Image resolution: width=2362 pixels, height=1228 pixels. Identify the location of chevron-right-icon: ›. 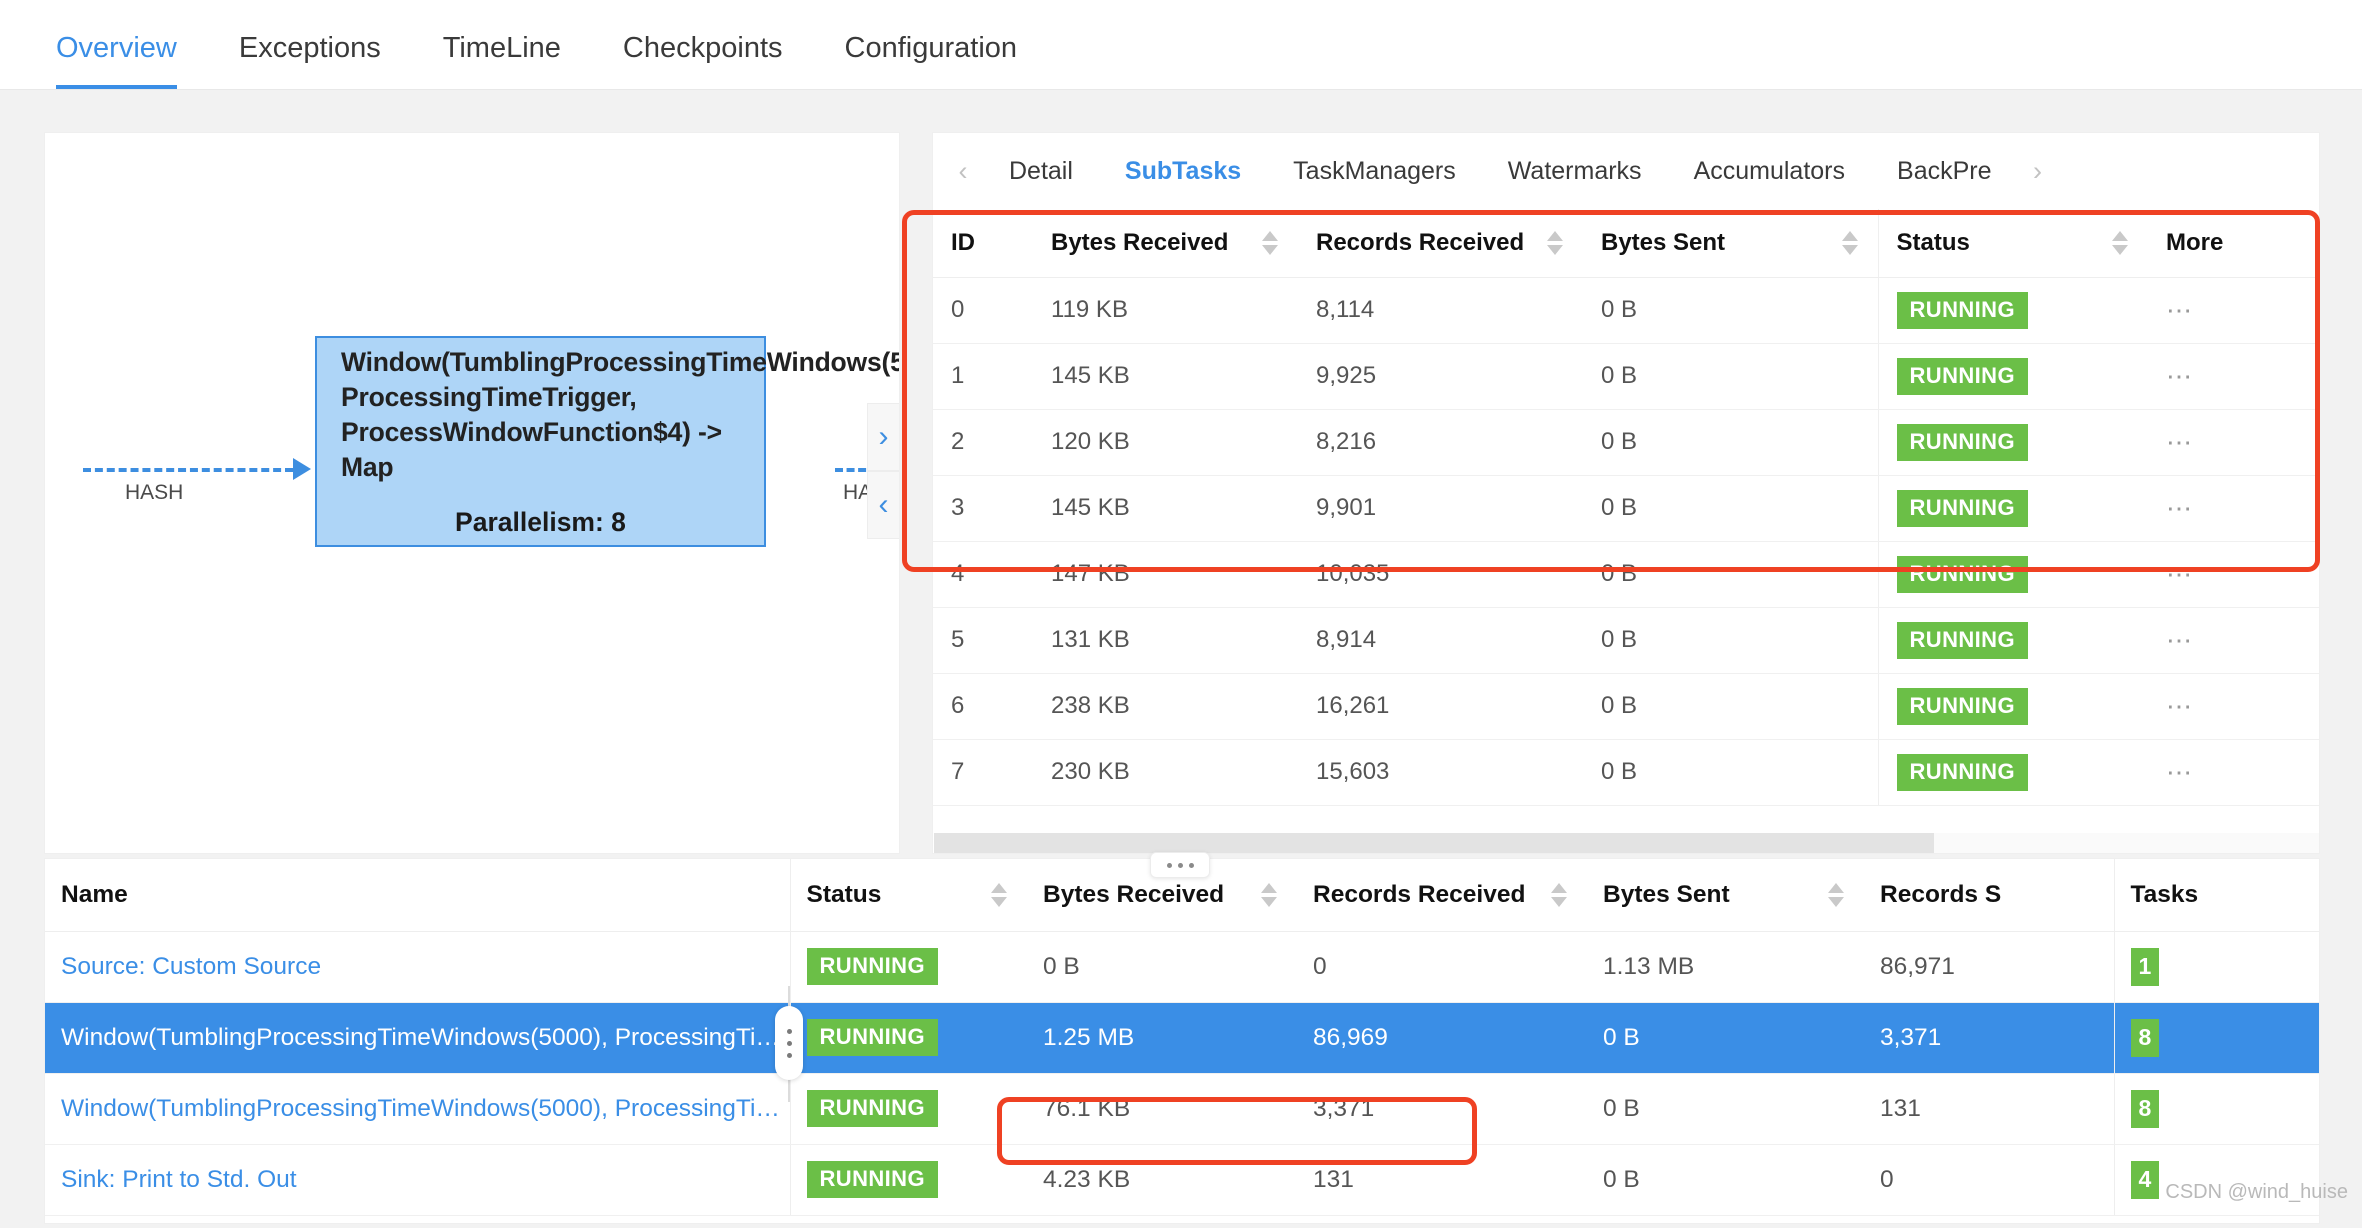
(883, 437).